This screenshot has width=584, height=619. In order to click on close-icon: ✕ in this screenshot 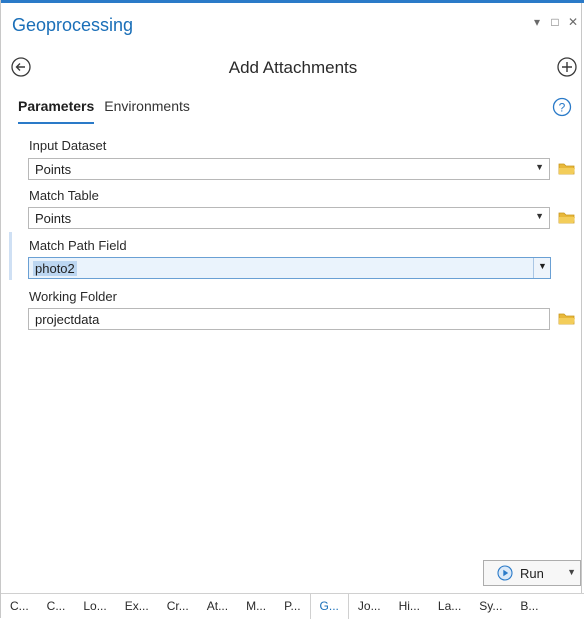, I will do `click(573, 22)`.